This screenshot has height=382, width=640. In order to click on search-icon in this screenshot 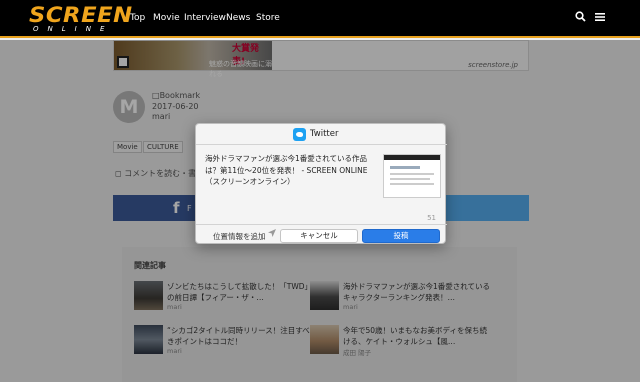, I will do `click(580, 18)`.